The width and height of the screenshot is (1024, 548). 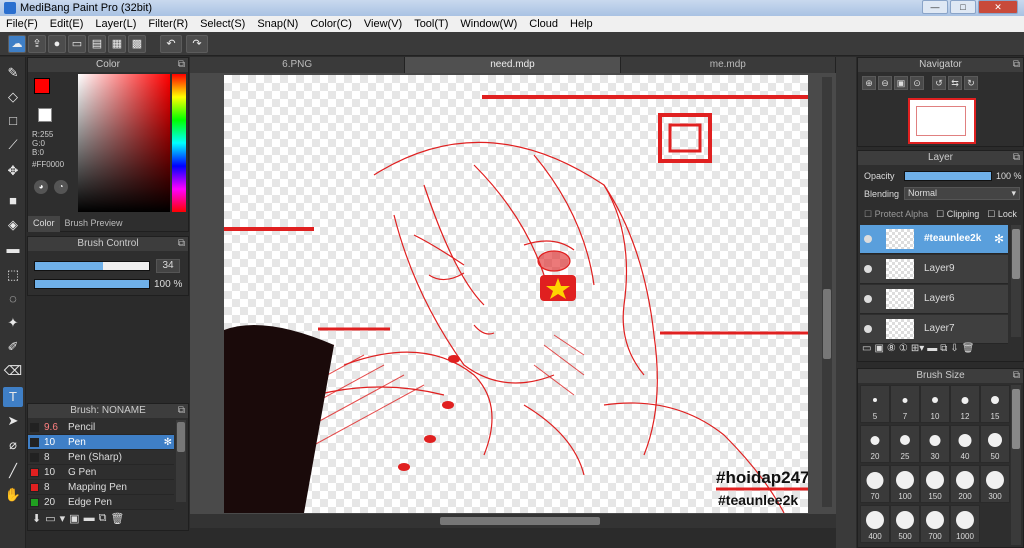 I want to click on brush-size-preset: 25, so click(x=905, y=444).